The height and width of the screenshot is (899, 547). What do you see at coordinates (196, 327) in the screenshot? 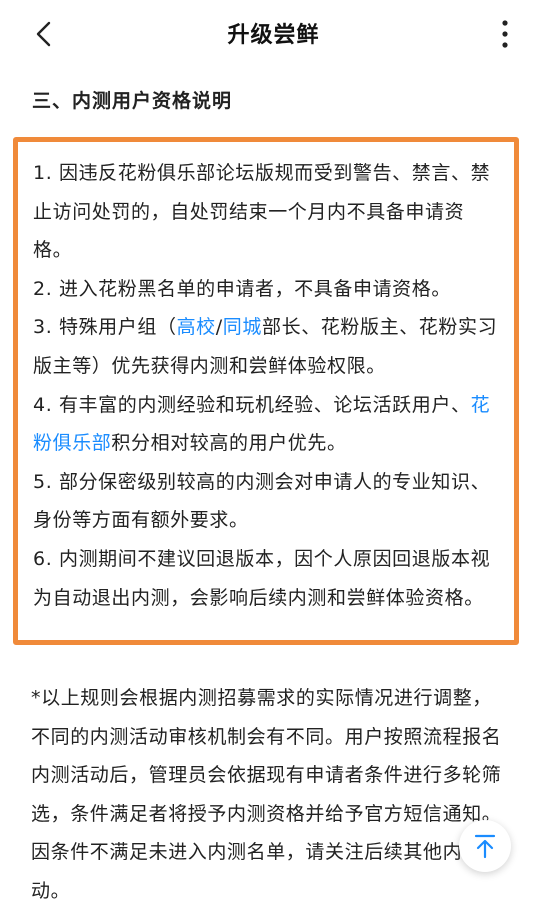
I see `link-campus: 高校` at bounding box center [196, 327].